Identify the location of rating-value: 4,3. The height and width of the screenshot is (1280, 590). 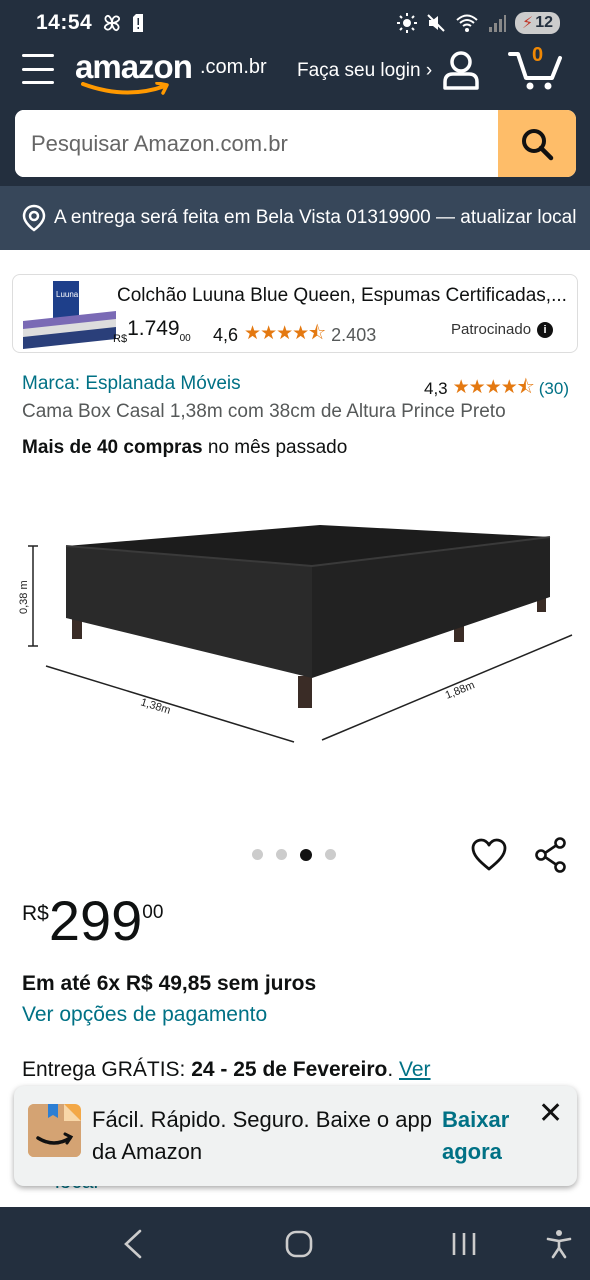
(435, 388).